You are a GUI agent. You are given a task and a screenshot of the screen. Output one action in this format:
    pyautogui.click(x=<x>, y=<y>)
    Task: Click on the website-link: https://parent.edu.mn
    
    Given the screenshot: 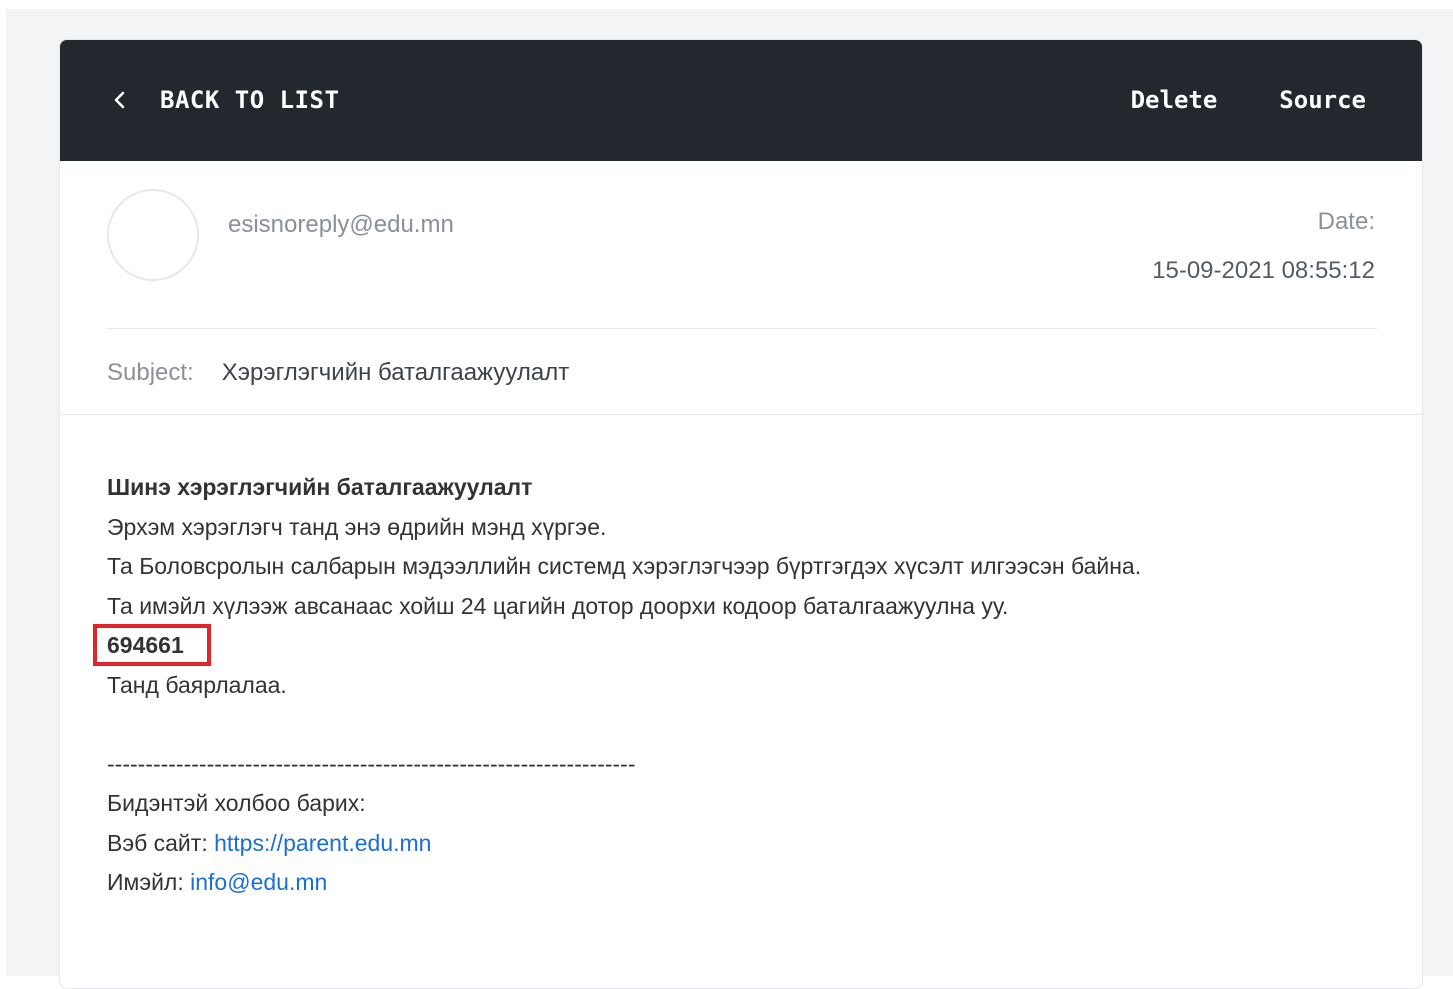 What is the action you would take?
    pyautogui.click(x=322, y=843)
    